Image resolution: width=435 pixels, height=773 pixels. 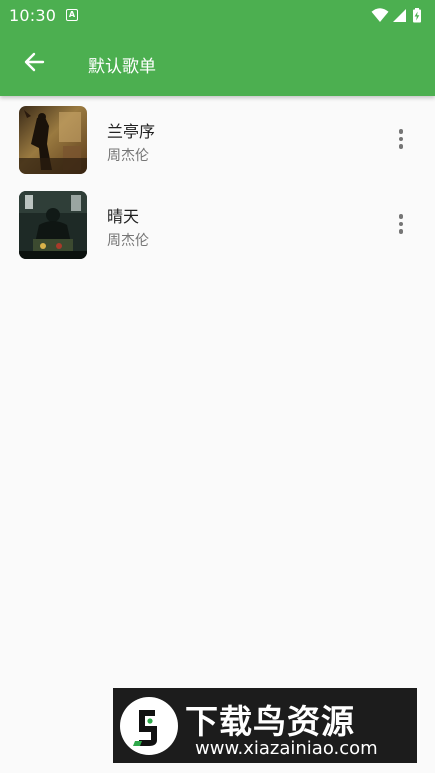 I want to click on cell-signal-icon, so click(x=399, y=15).